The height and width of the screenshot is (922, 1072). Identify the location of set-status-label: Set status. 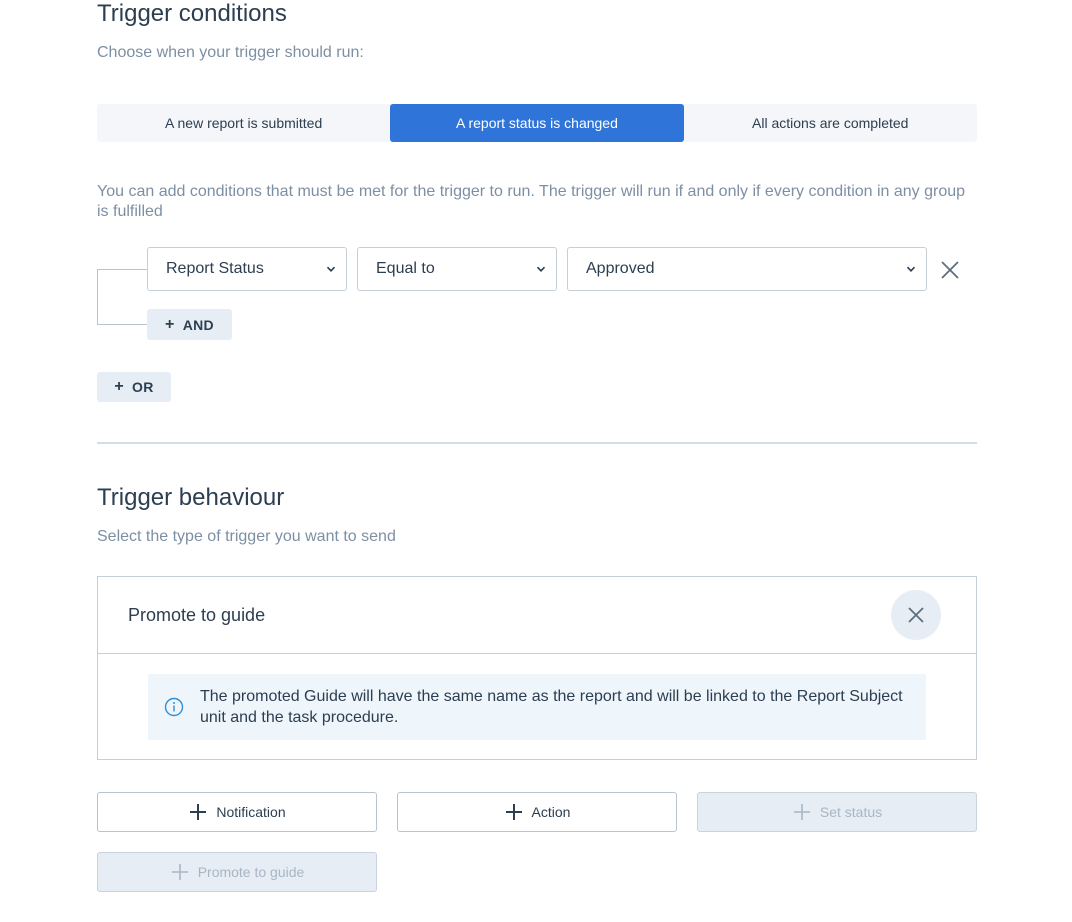
(851, 812).